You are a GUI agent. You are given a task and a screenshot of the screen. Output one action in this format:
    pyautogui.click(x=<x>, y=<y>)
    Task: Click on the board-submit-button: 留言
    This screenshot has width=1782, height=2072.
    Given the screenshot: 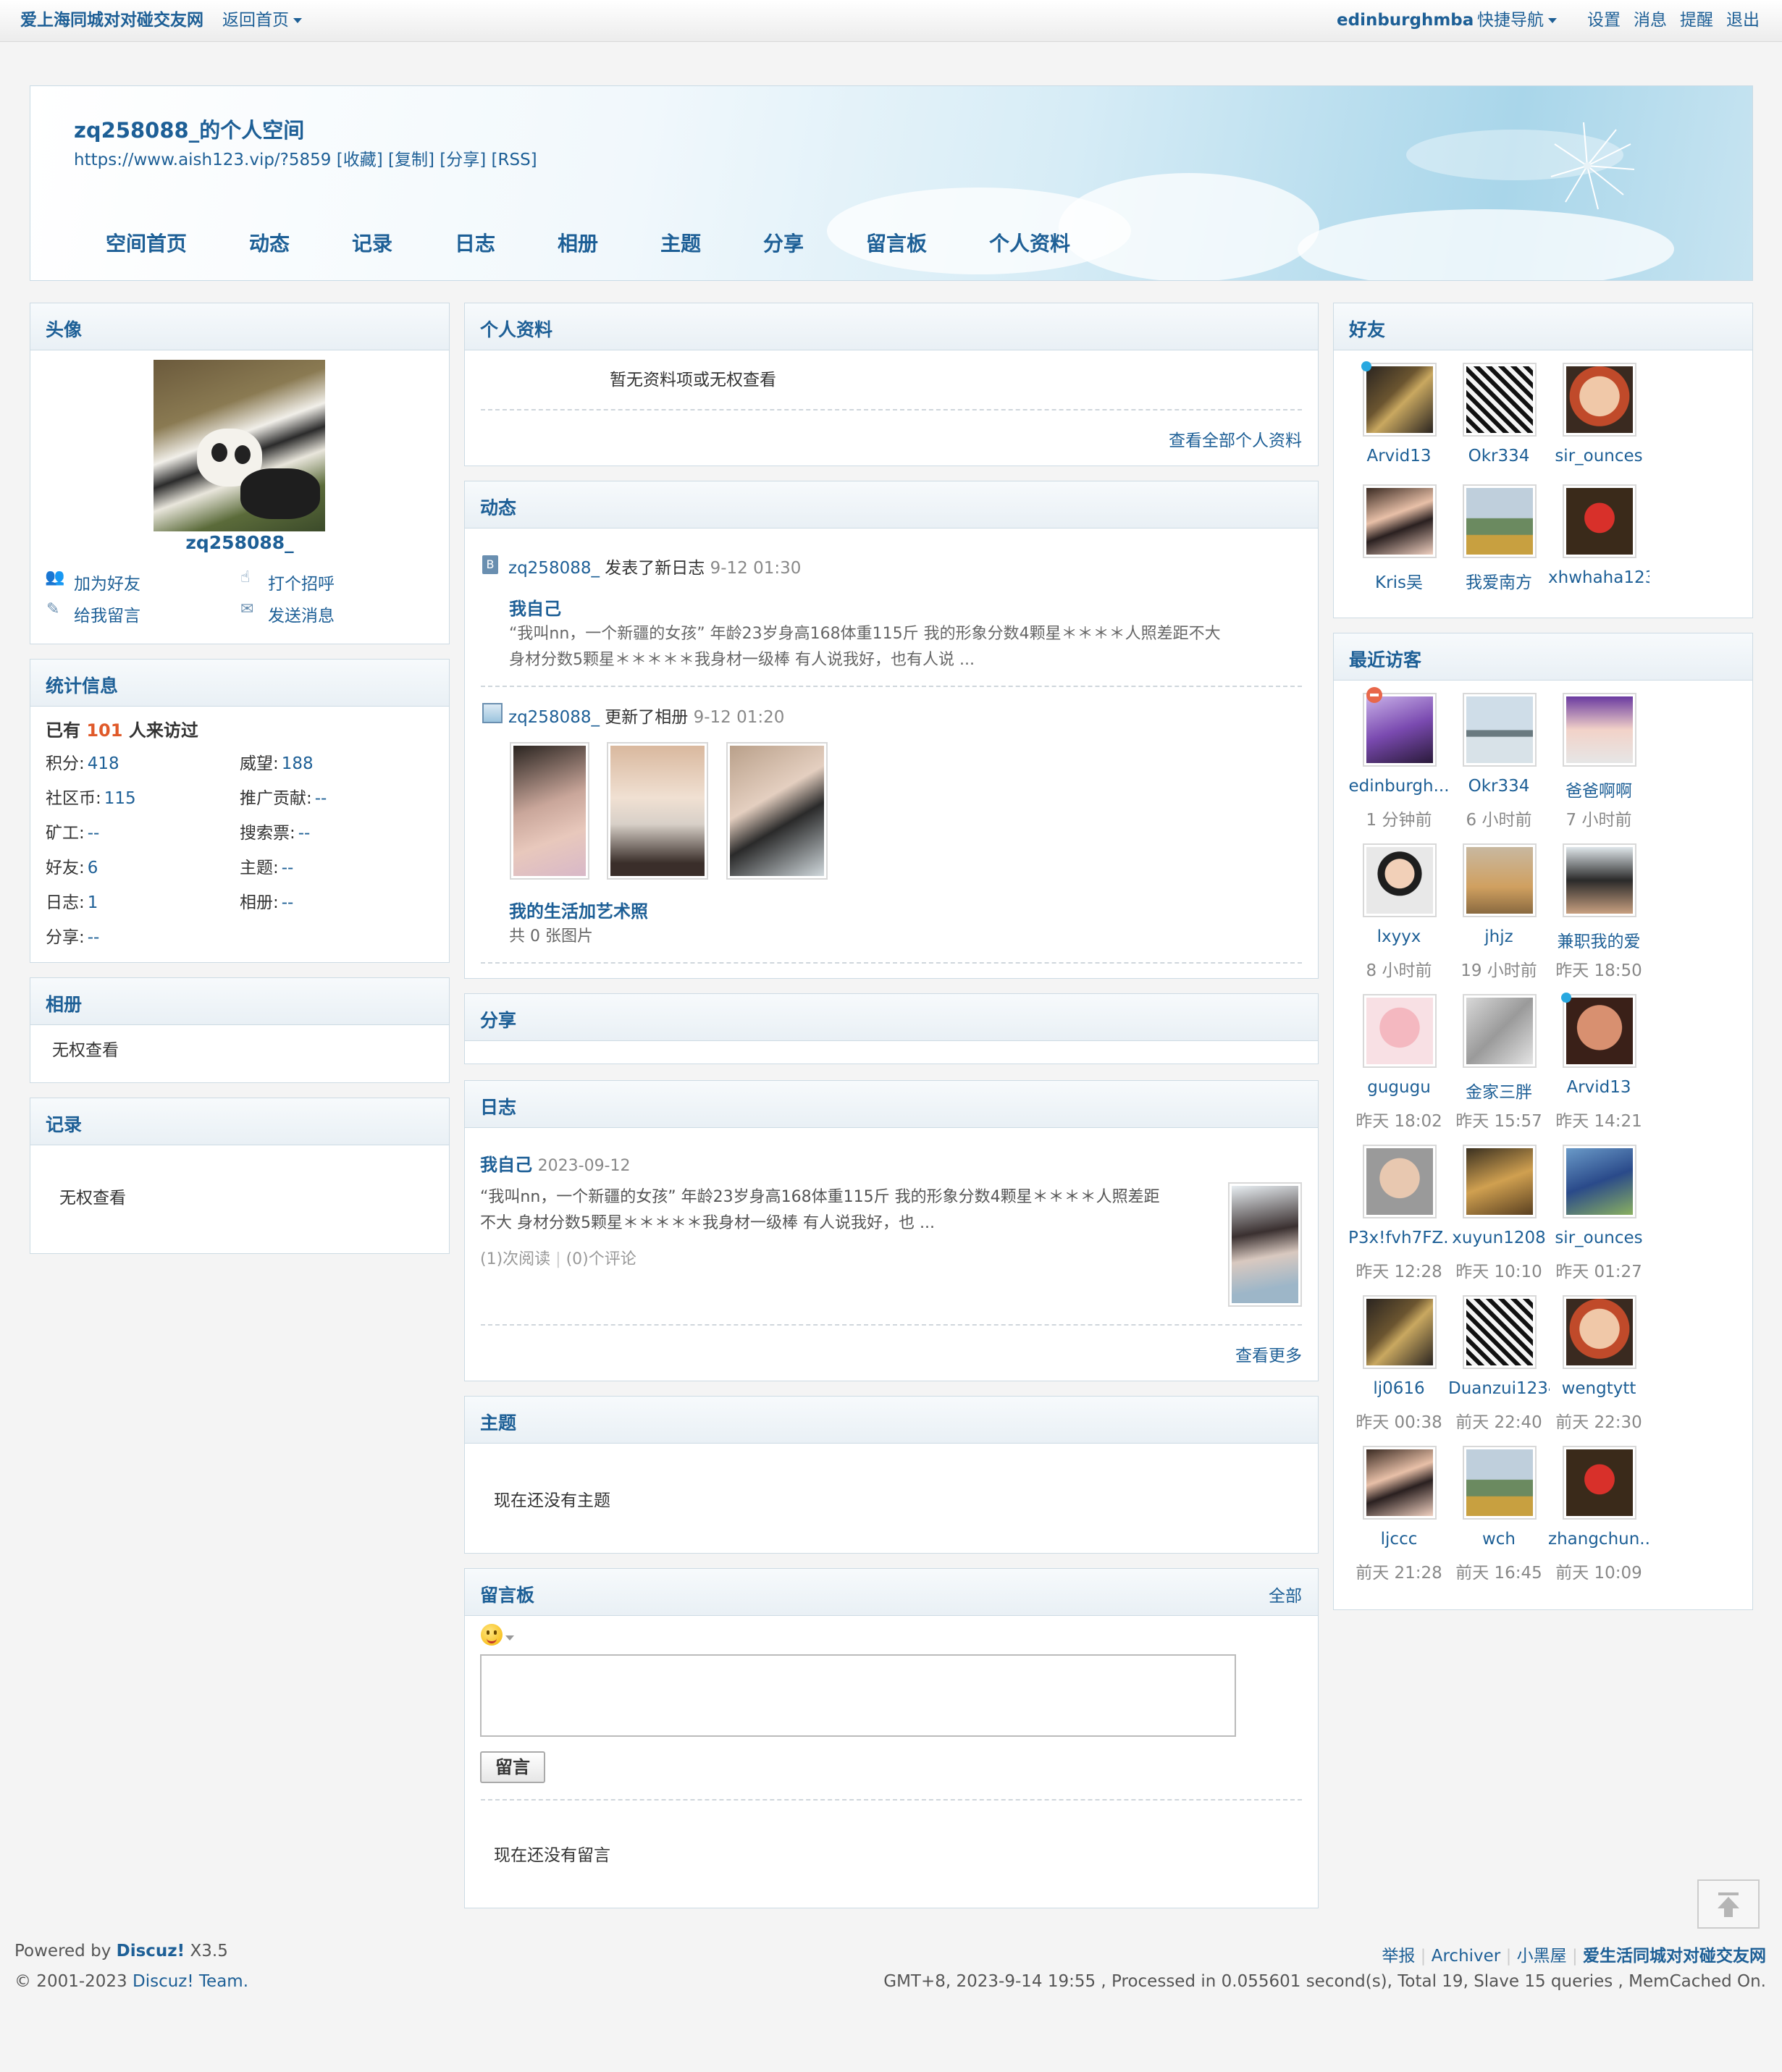 What is the action you would take?
    pyautogui.click(x=512, y=1767)
    